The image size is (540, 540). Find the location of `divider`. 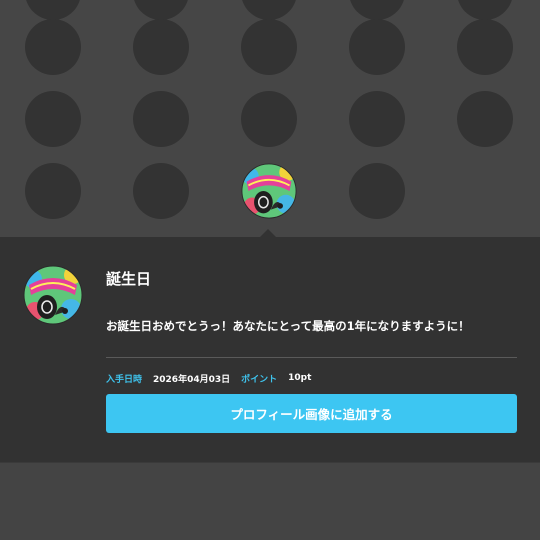

divider is located at coordinates (311, 357).